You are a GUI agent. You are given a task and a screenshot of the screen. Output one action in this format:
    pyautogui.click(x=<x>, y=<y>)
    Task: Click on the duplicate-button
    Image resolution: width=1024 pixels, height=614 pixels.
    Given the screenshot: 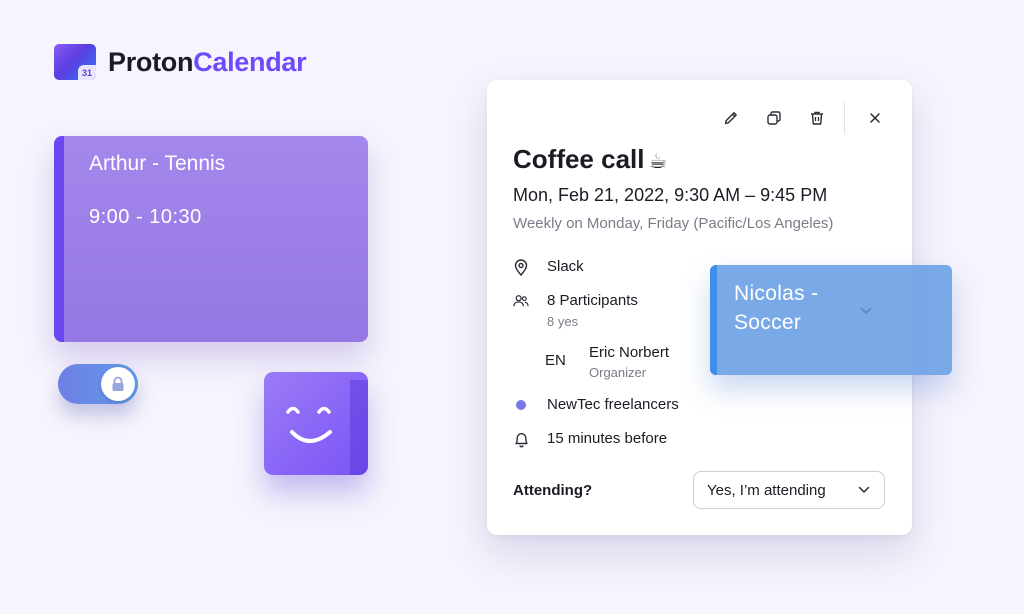 What is the action you would take?
    pyautogui.click(x=774, y=118)
    